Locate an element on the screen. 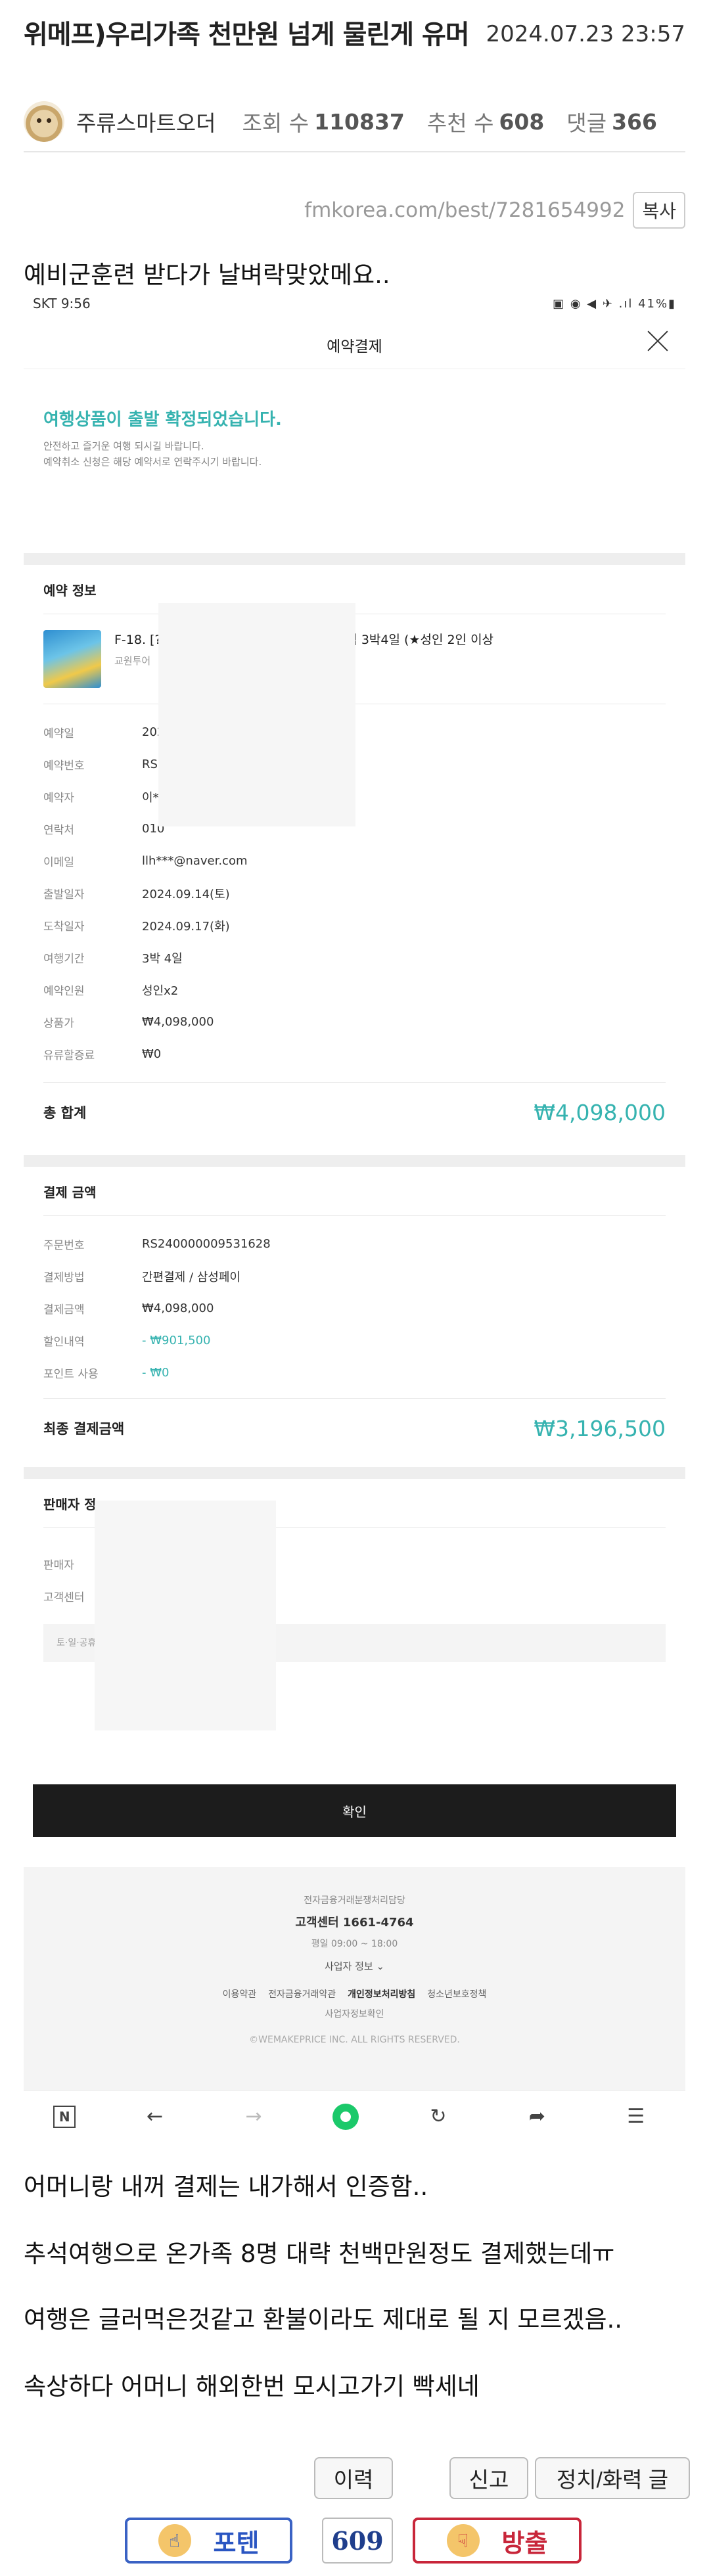 The height and width of the screenshot is (2576, 709). footer-links: 이용약관 전자금융거래약관 개인정보처리방침 청소년보호정책 is located at coordinates (354, 1993).